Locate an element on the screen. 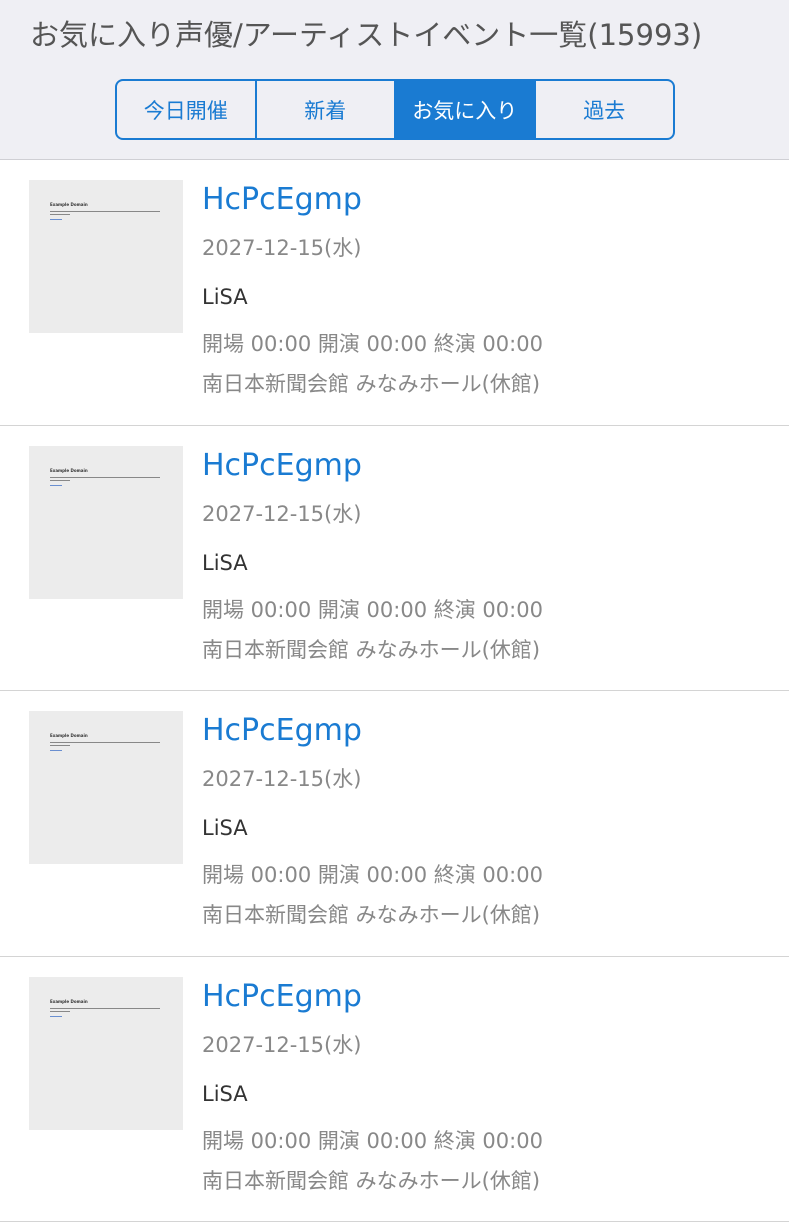 The height and width of the screenshot is (1222, 789). tab-favorites: お気に入り is located at coordinates (464, 109).